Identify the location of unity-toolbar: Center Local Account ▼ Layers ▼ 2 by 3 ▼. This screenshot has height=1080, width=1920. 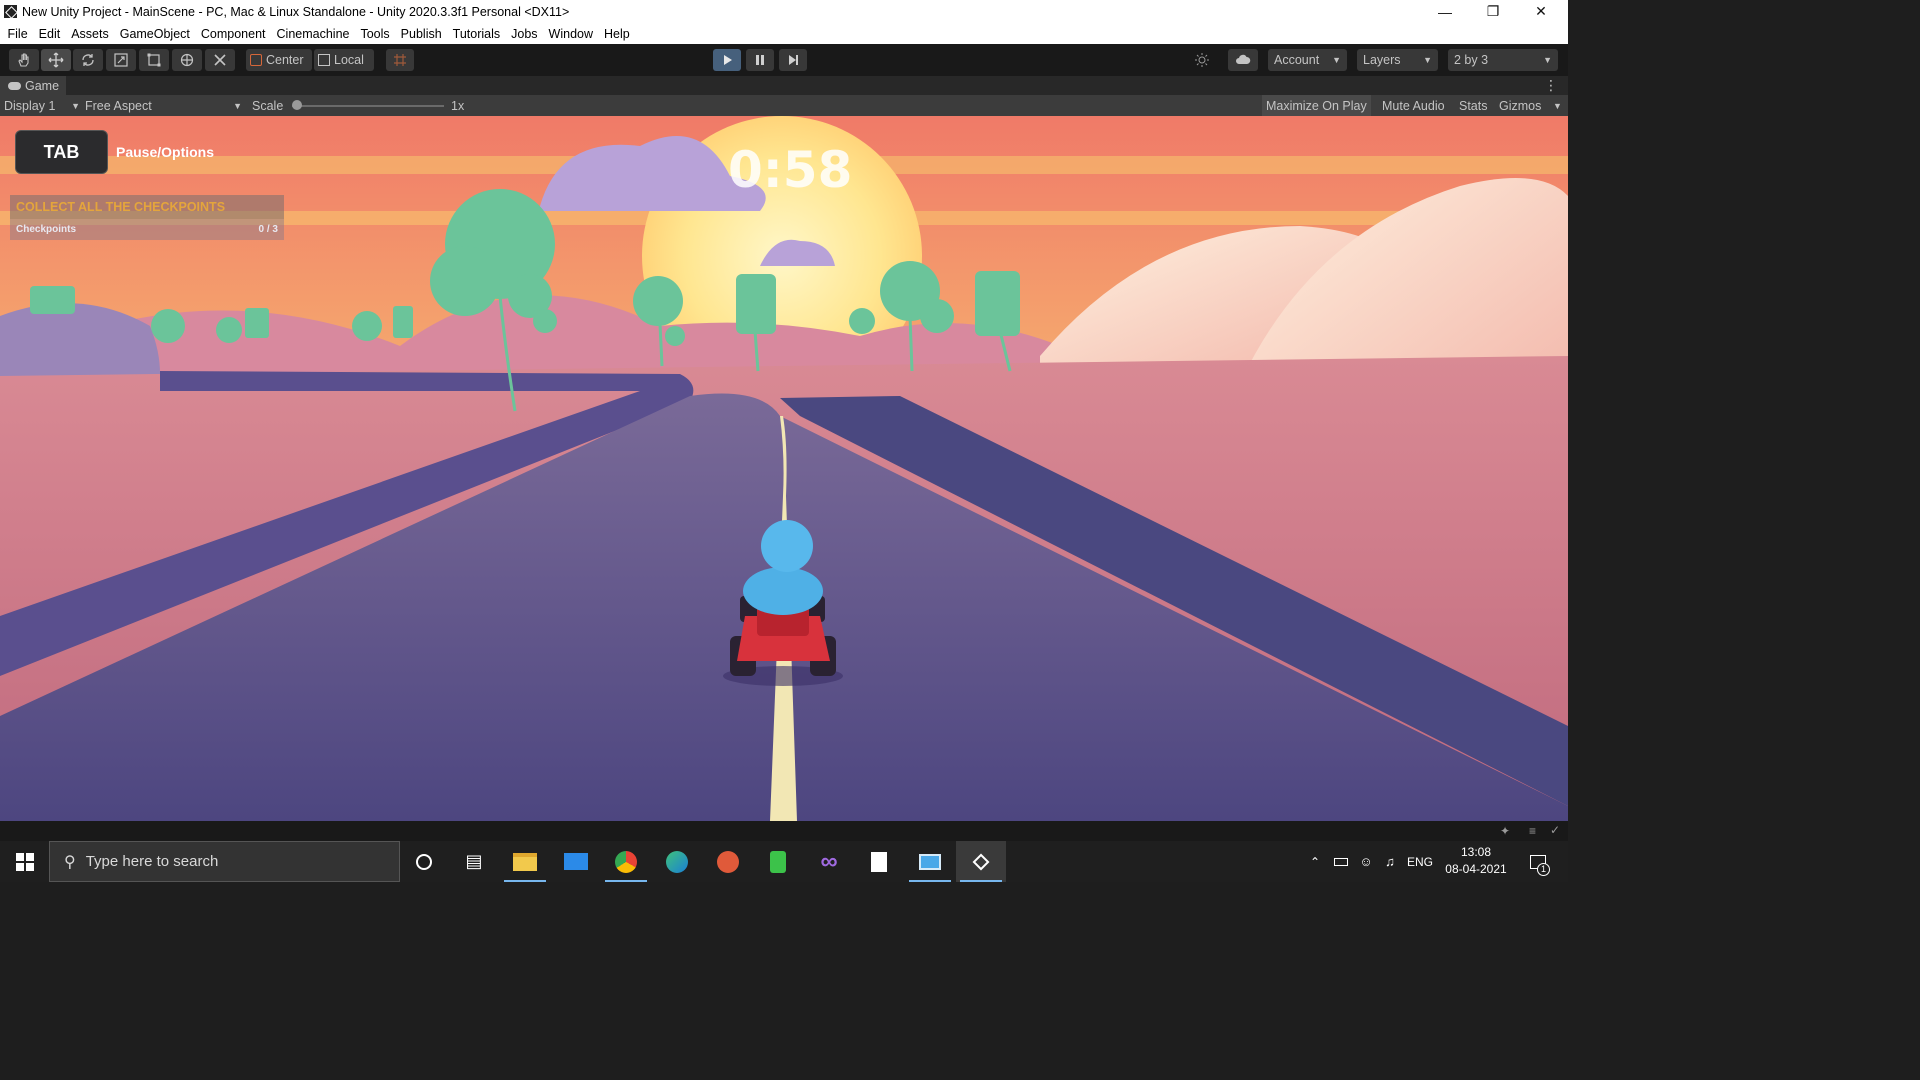
(784, 60).